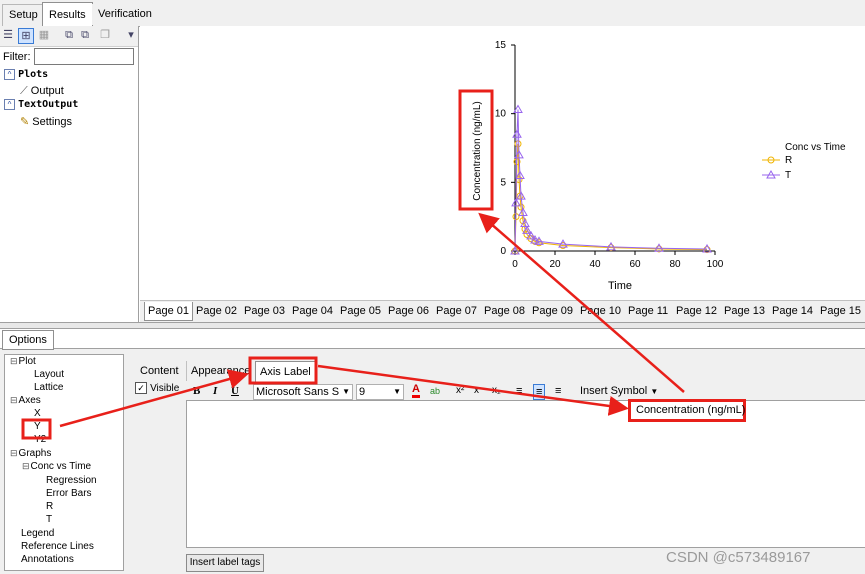 The height and width of the screenshot is (574, 865). I want to click on tree-label: Reference Lines, so click(57, 546).